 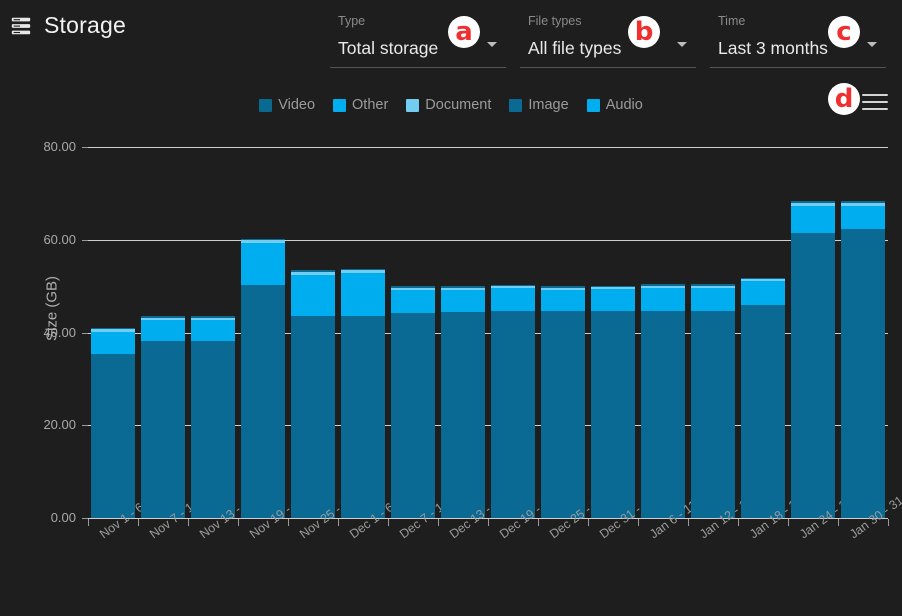 What do you see at coordinates (52, 309) in the screenshot?
I see `y-axis-label: Size (GB)` at bounding box center [52, 309].